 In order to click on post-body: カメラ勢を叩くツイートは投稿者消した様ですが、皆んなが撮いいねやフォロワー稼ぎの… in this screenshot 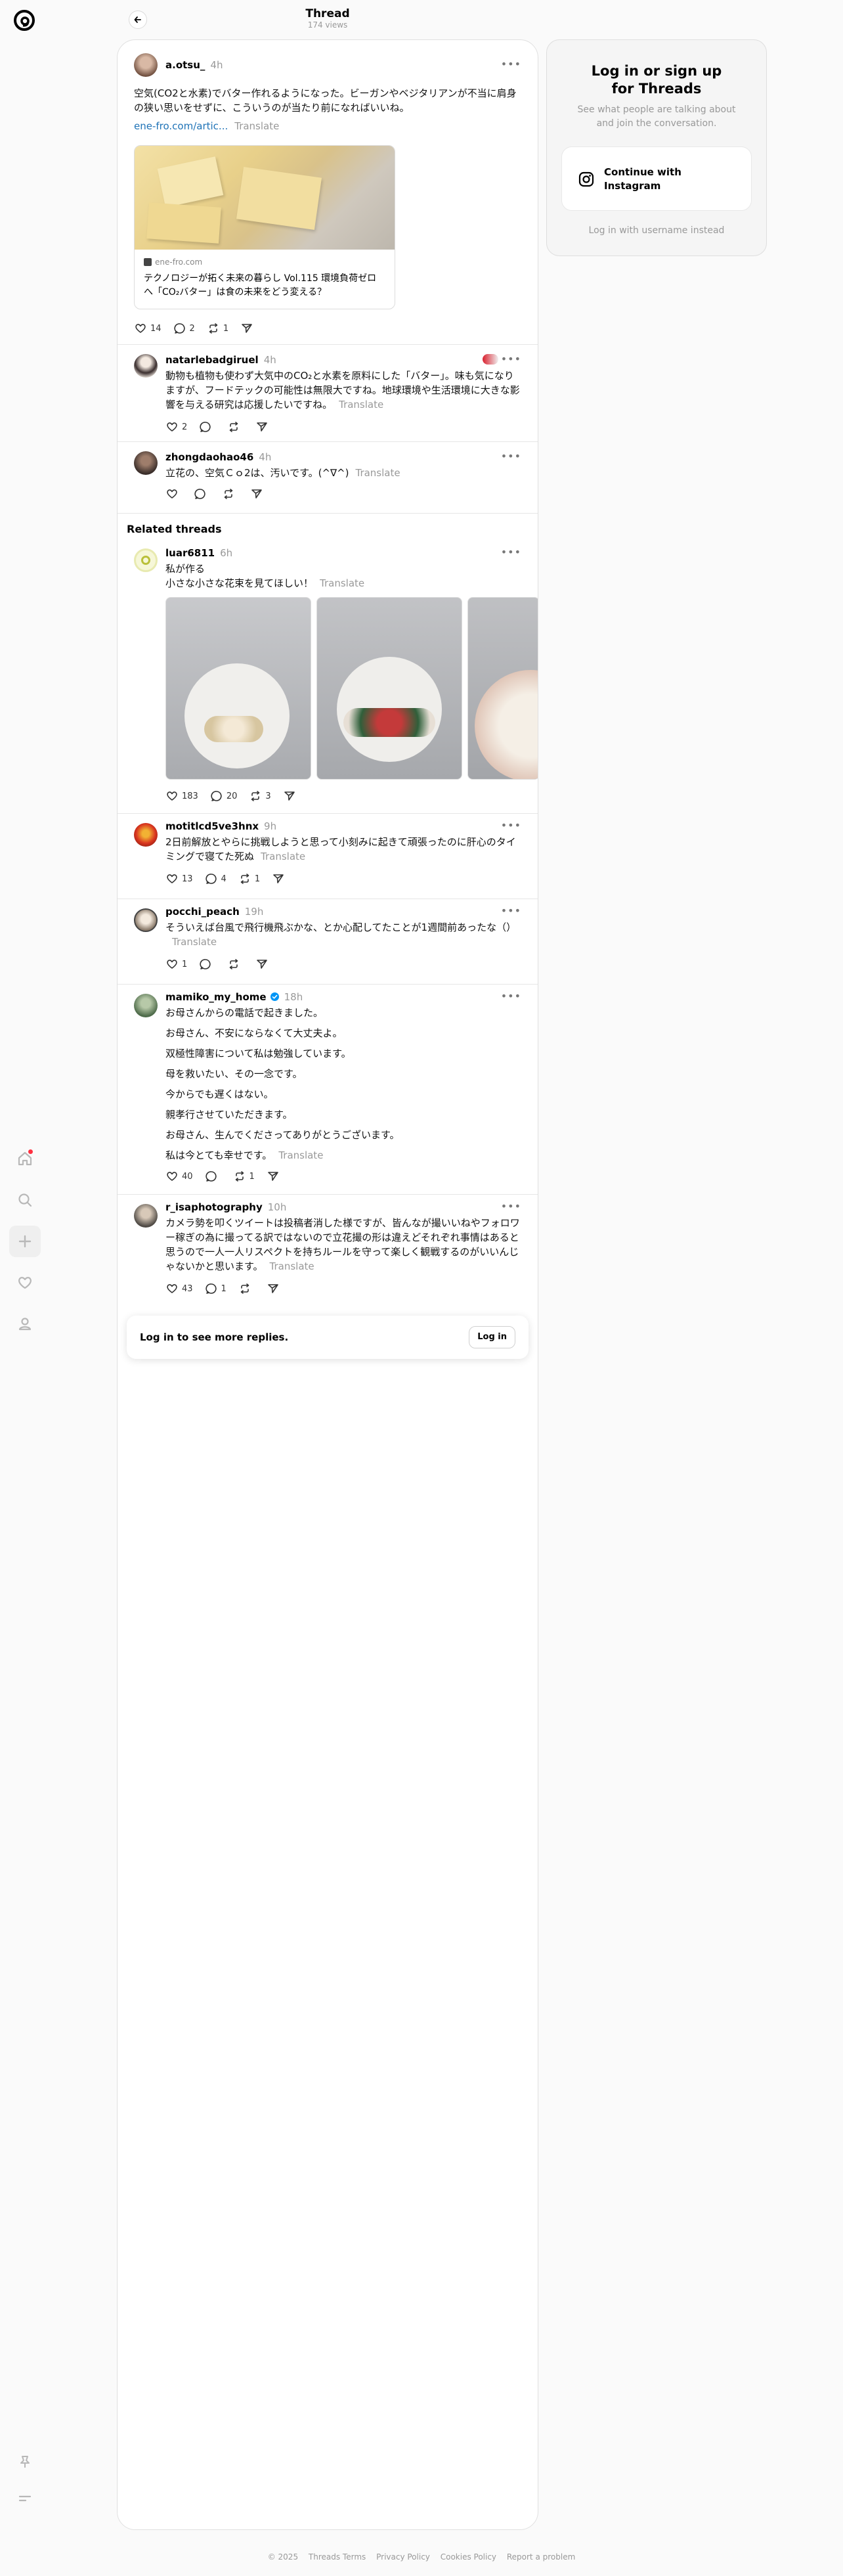, I will do `click(342, 1244)`.